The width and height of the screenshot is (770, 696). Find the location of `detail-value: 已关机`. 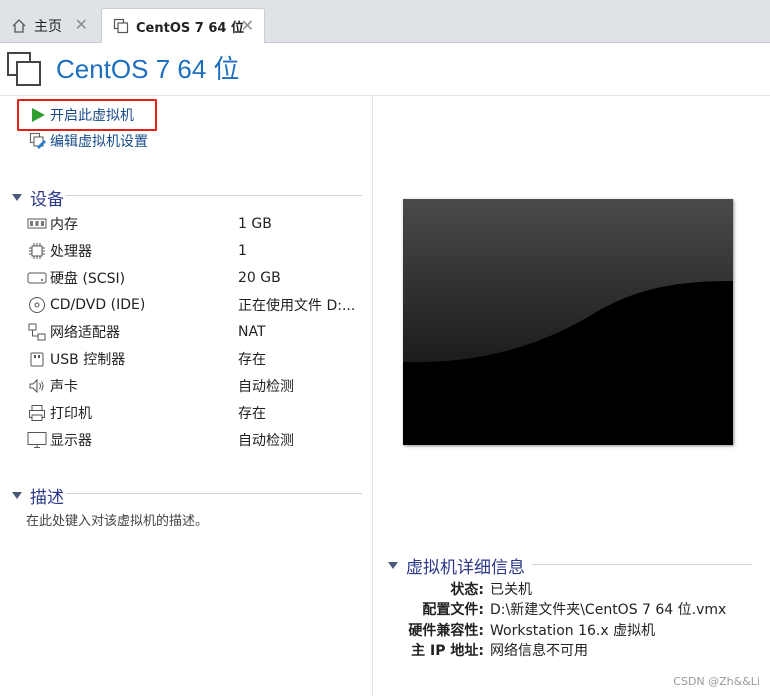

detail-value: 已关机 is located at coordinates (511, 589).